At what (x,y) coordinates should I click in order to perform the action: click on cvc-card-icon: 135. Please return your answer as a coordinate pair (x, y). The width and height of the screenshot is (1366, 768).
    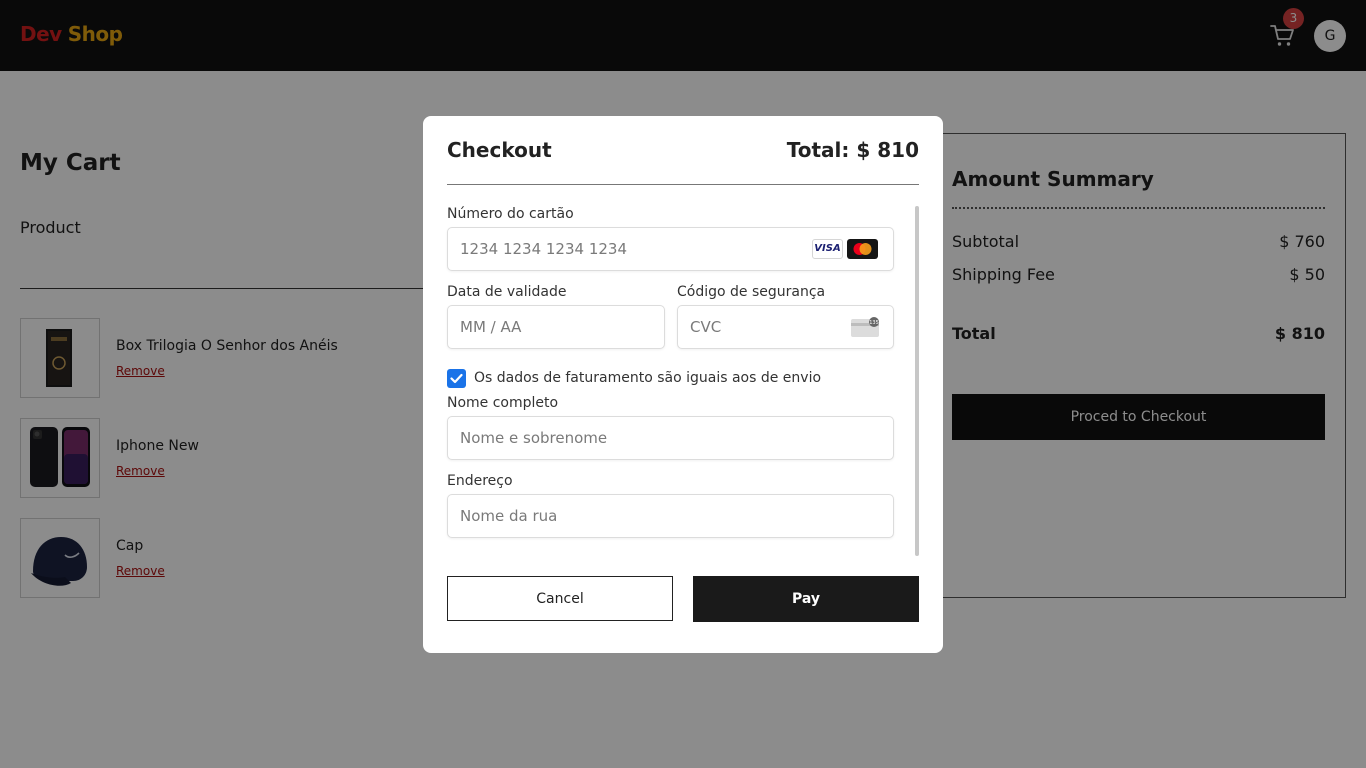
    Looking at the image, I should click on (866, 327).